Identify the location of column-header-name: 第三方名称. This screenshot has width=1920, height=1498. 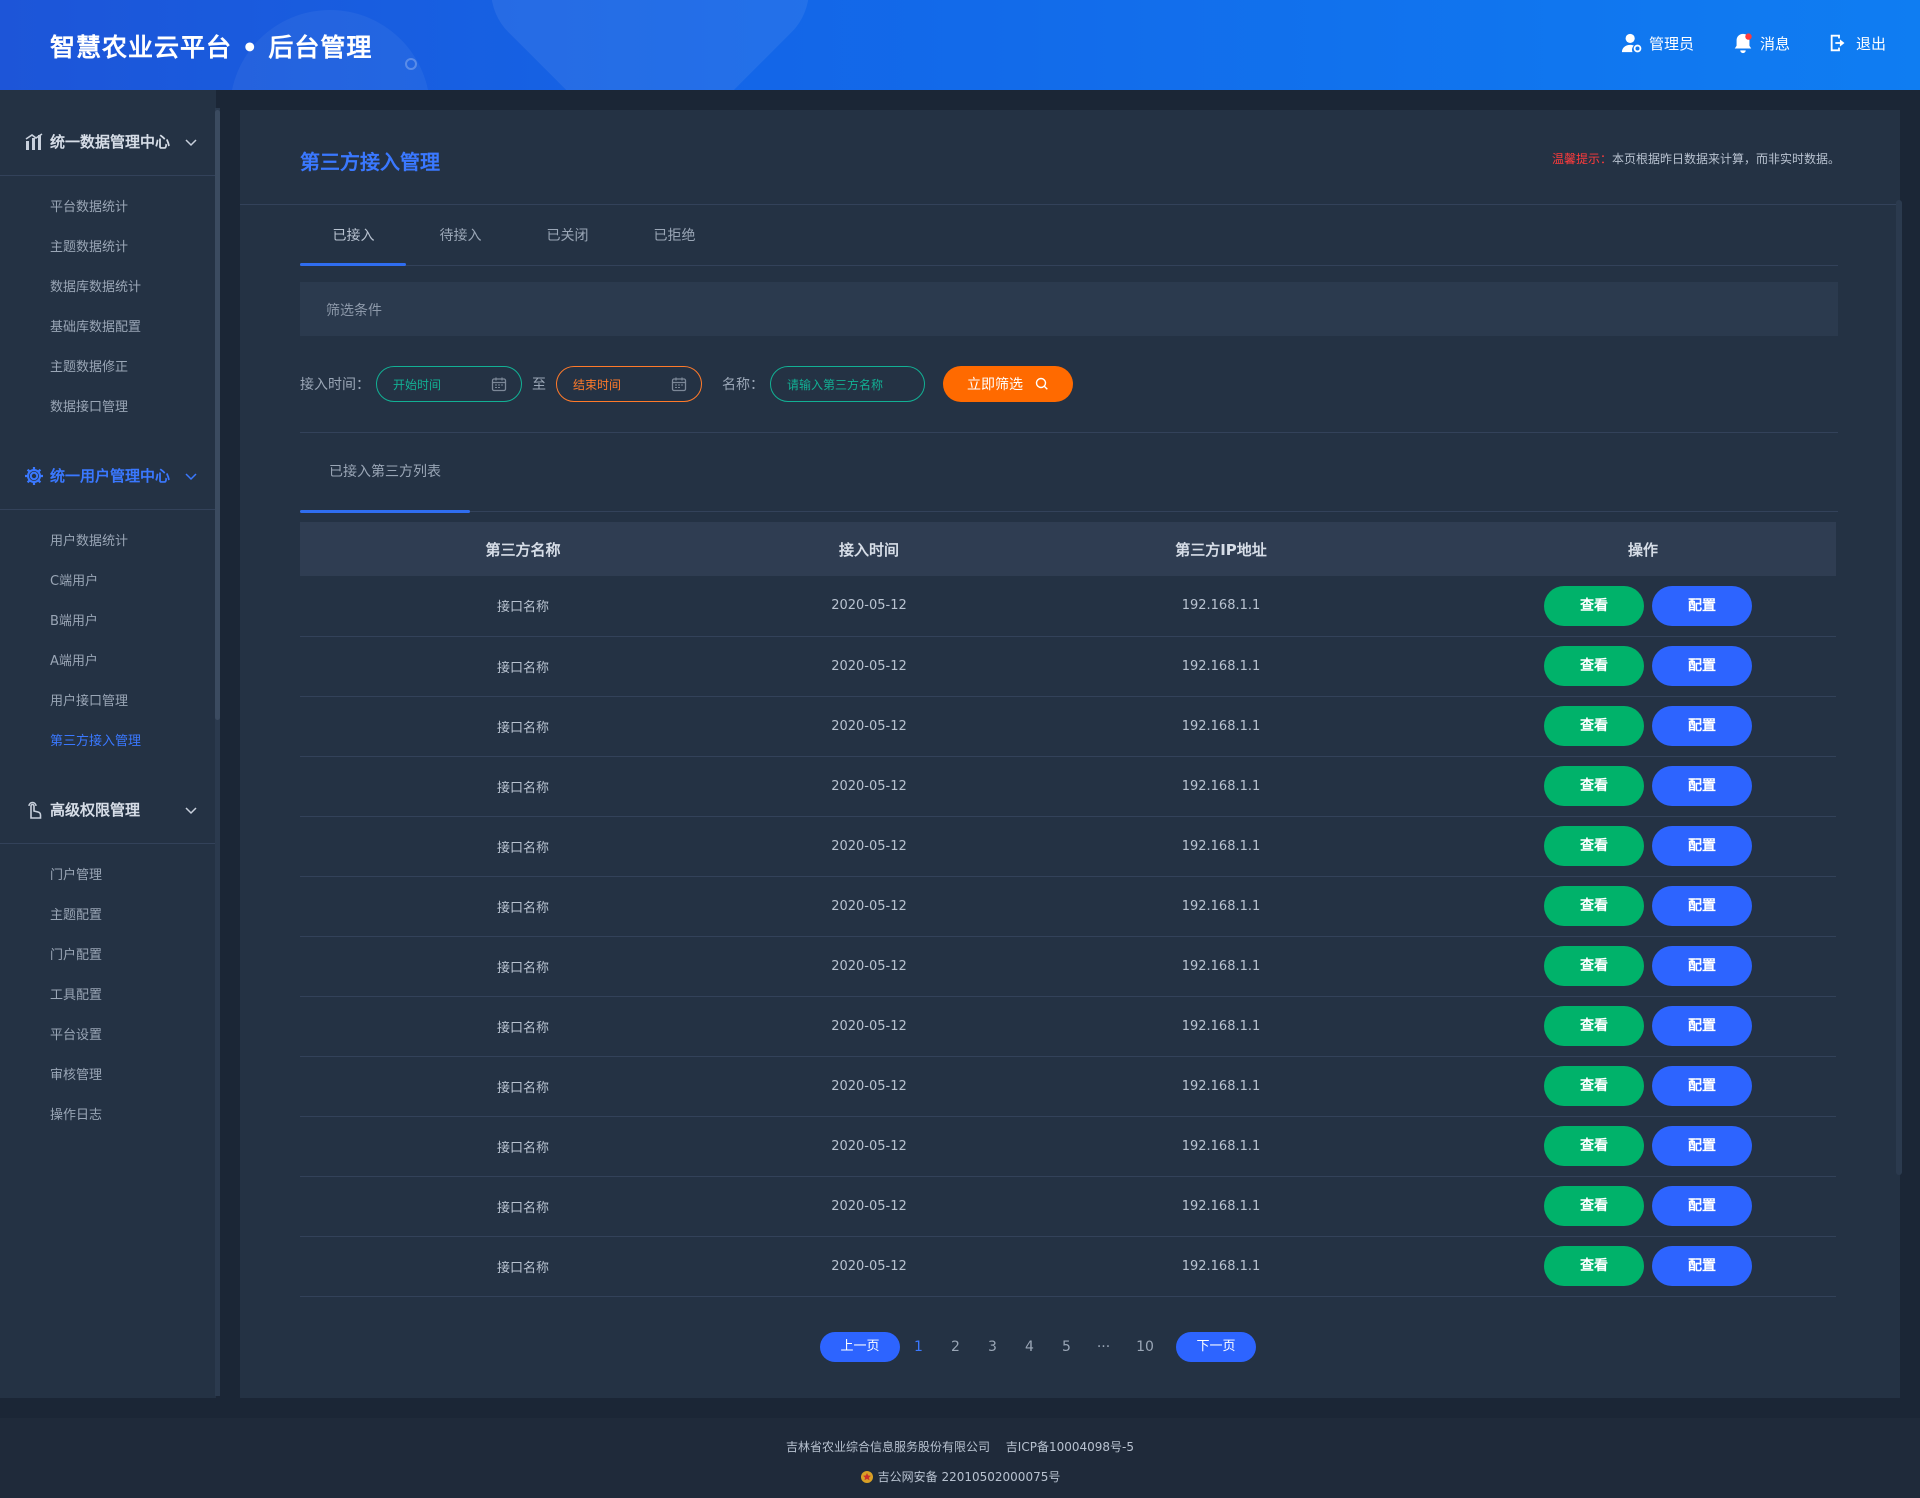
(523, 549).